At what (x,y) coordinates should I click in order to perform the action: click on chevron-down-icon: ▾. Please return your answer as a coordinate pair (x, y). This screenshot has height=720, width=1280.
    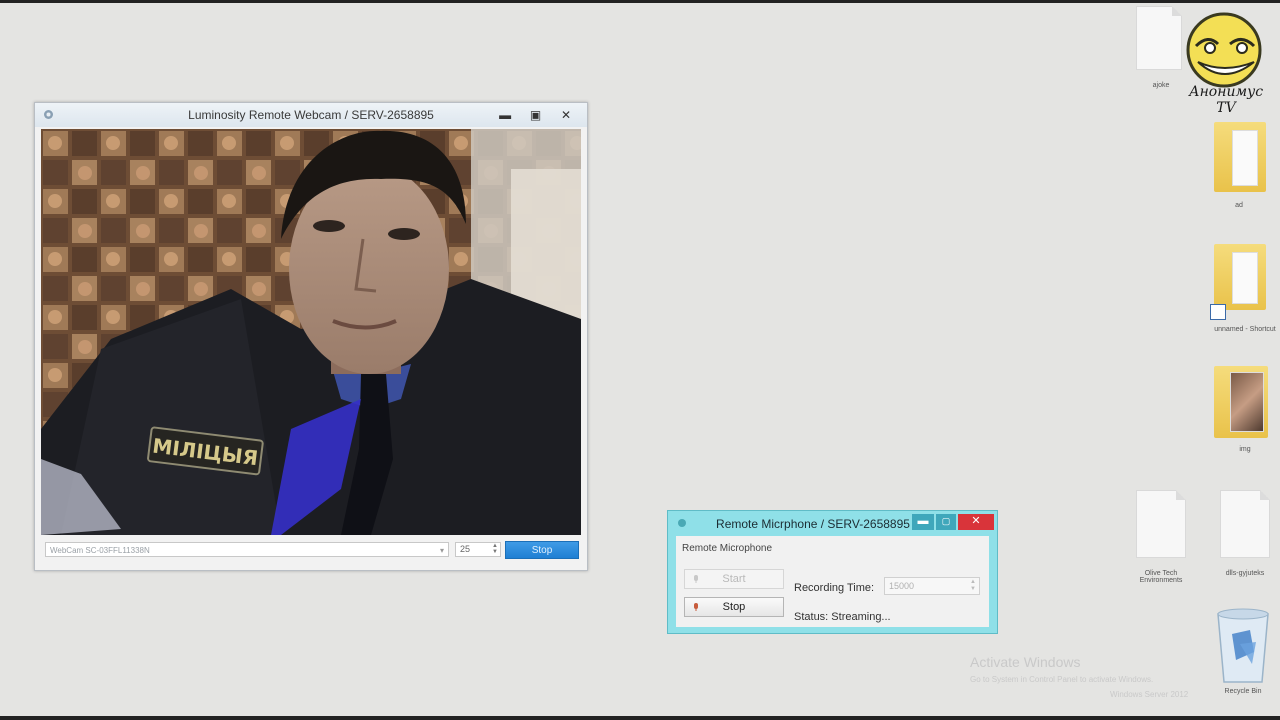
    Looking at the image, I should click on (441, 550).